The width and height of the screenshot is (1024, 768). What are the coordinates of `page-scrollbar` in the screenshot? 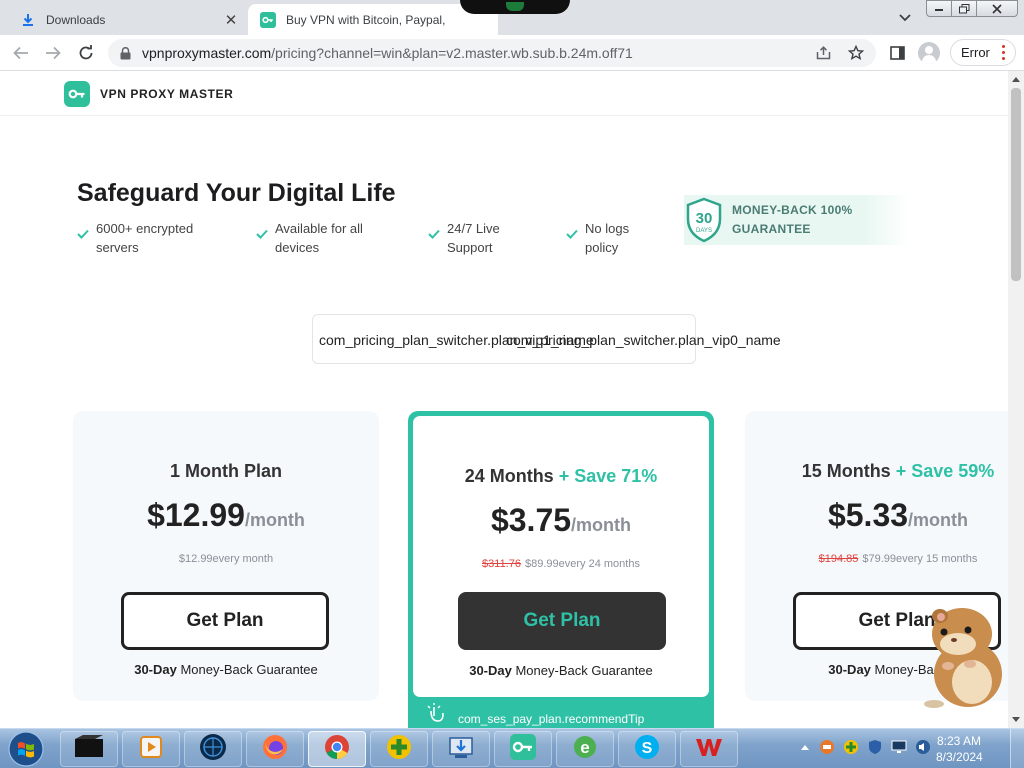 It's located at (1016, 399).